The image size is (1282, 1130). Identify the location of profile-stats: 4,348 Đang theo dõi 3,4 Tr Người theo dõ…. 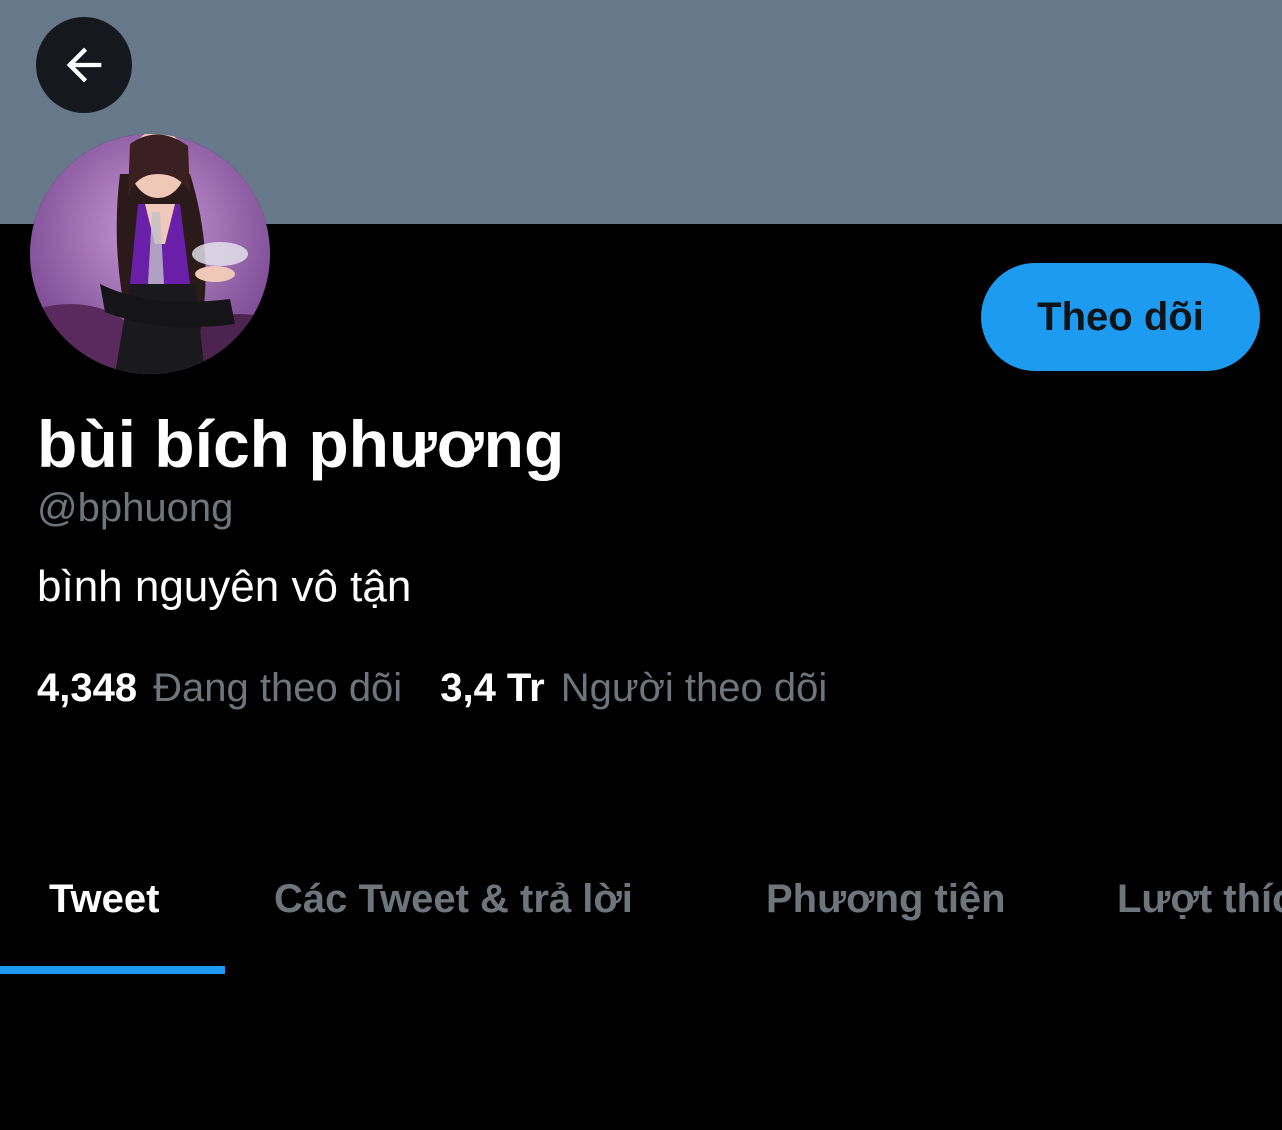
(432, 688).